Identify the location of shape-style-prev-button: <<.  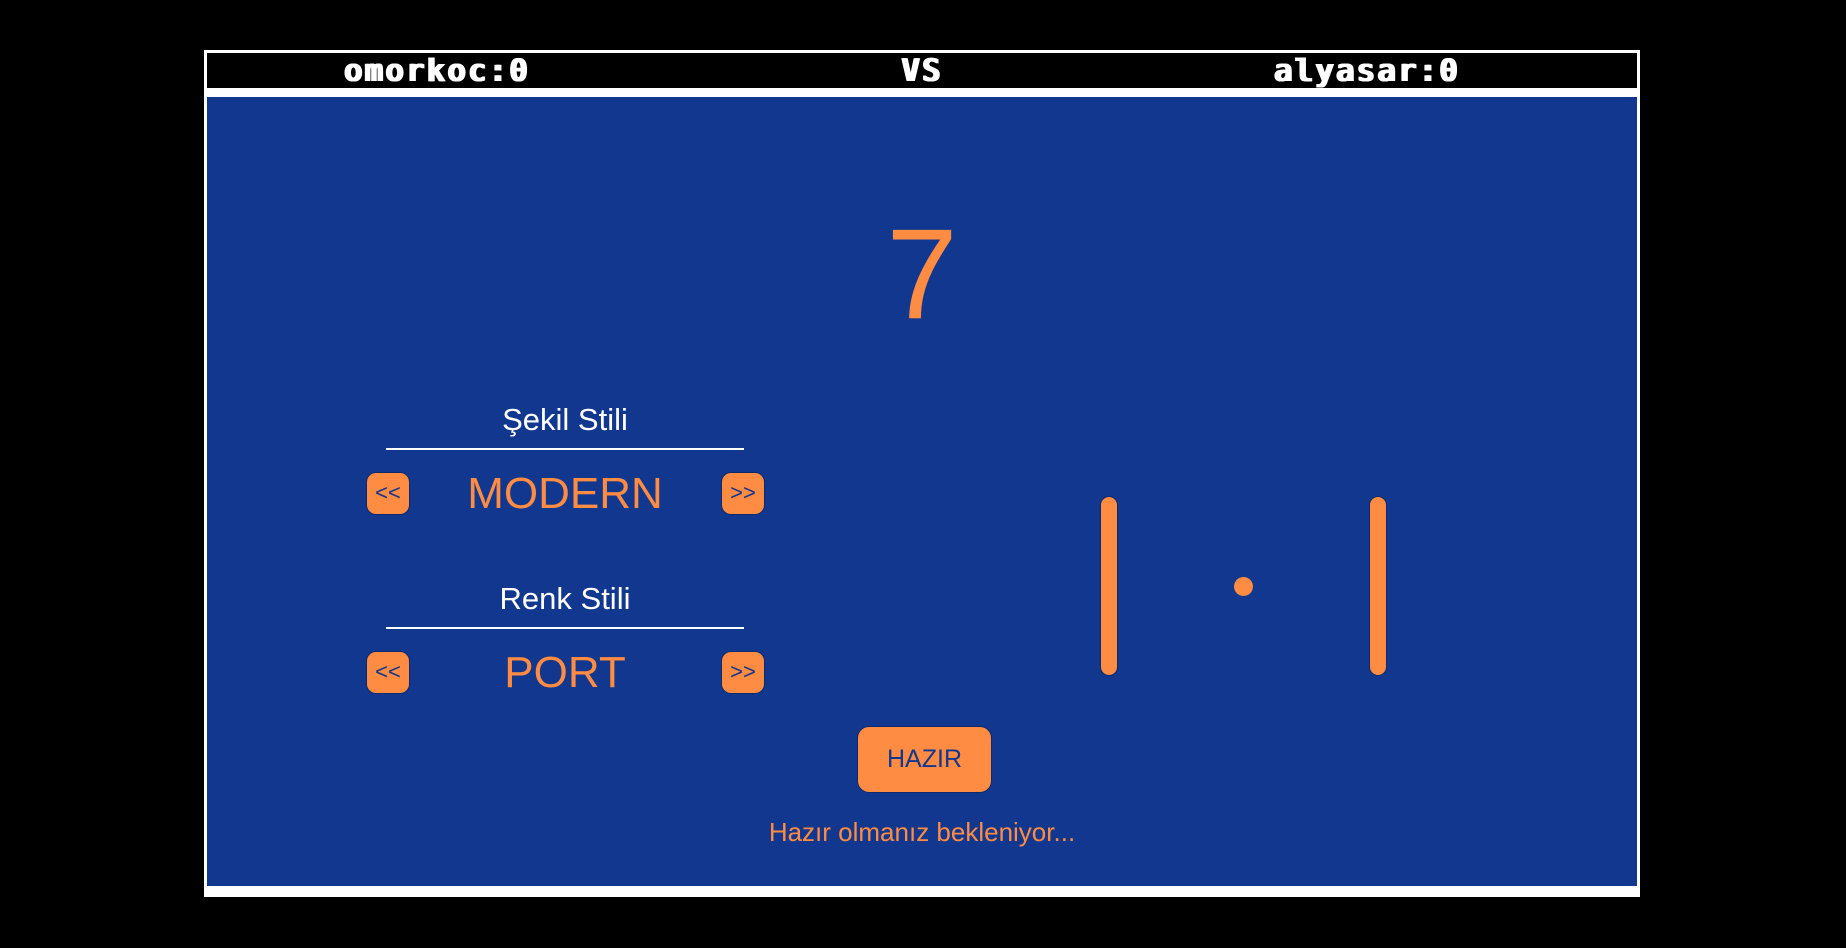
(388, 493).